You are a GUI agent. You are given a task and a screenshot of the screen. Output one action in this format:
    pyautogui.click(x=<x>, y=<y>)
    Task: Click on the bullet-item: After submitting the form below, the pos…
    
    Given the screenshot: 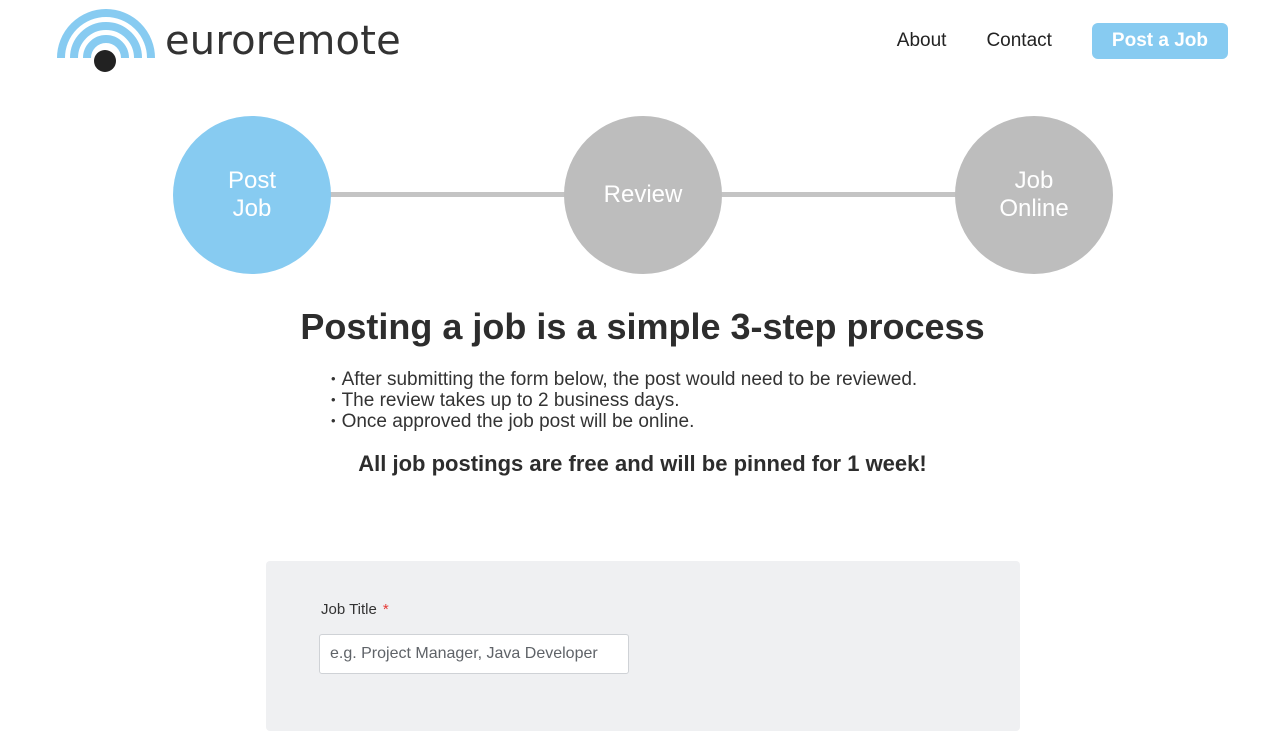 What is the action you would take?
    pyautogui.click(x=624, y=379)
    